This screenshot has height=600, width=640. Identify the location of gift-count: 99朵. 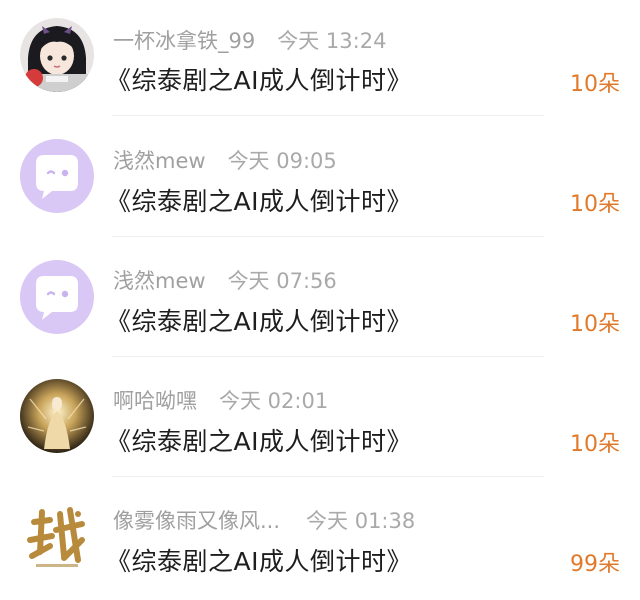
(595, 564).